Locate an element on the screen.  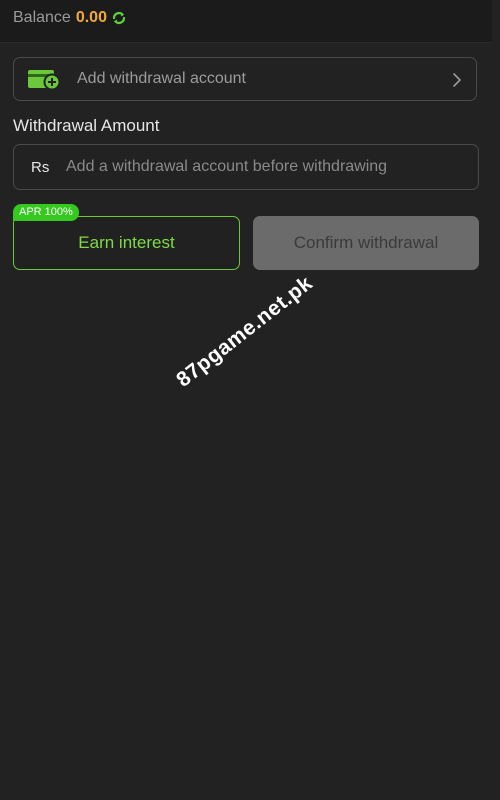
watermark: 87pgame.net.pk is located at coordinates (244, 331).